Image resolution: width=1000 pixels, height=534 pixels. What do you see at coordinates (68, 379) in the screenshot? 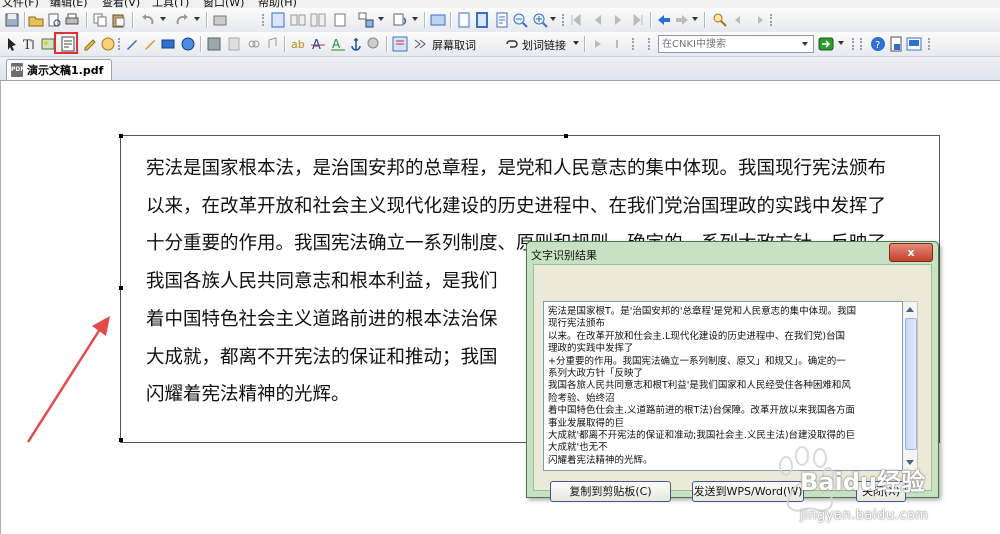
I see `annotation-arrow` at bounding box center [68, 379].